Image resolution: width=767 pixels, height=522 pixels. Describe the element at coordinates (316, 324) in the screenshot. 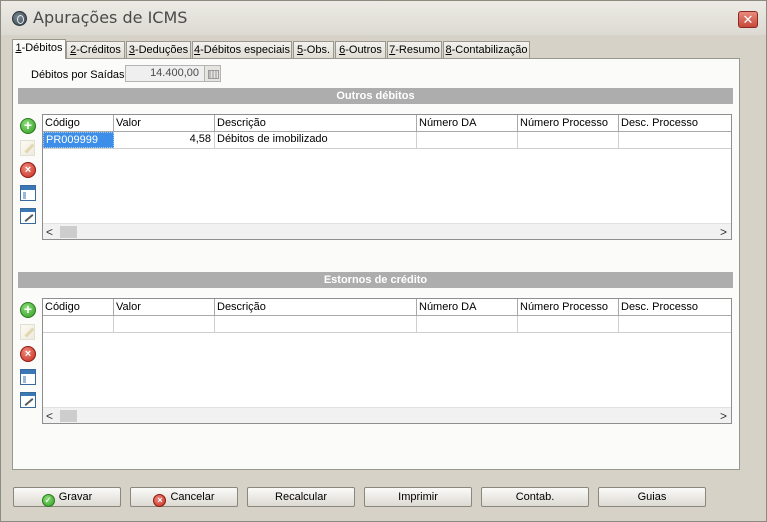

I see `cell-descricao` at that location.